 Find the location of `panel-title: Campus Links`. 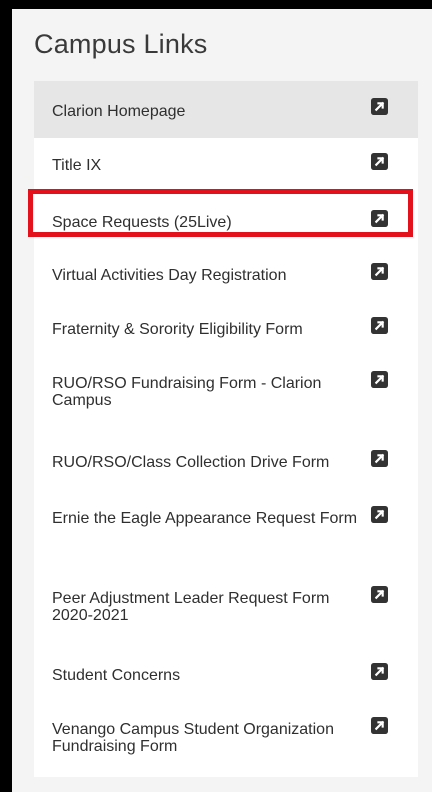

panel-title: Campus Links is located at coordinates (121, 44).